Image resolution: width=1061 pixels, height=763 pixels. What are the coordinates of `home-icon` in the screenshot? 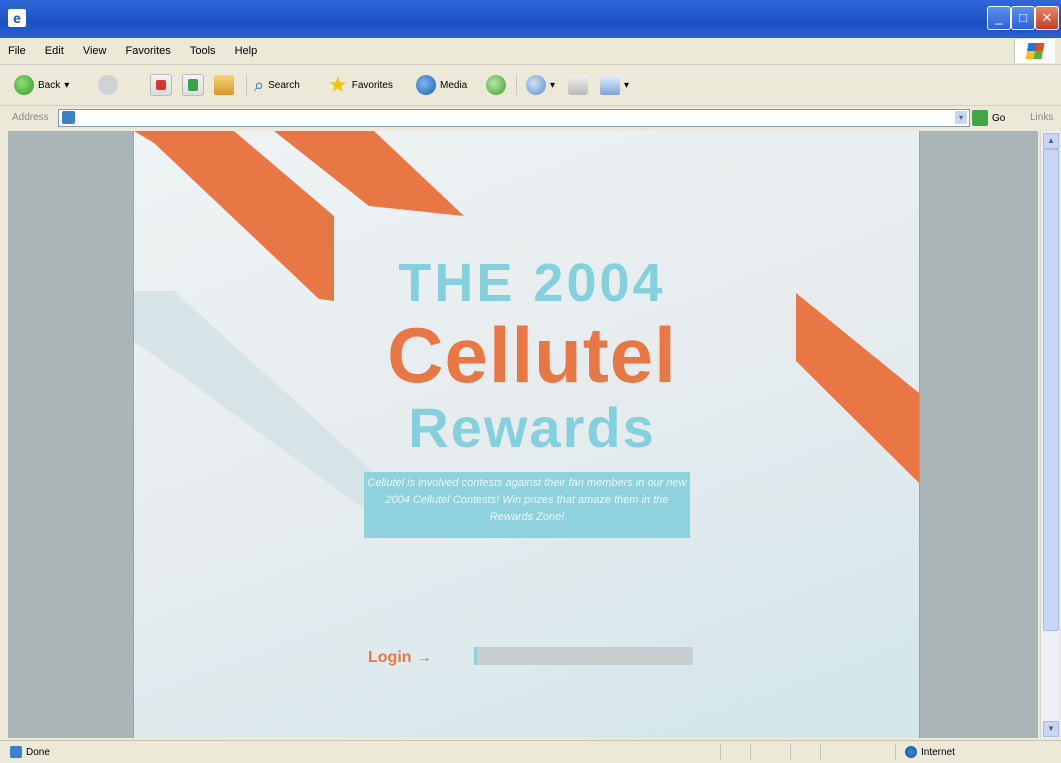 It's located at (224, 85).